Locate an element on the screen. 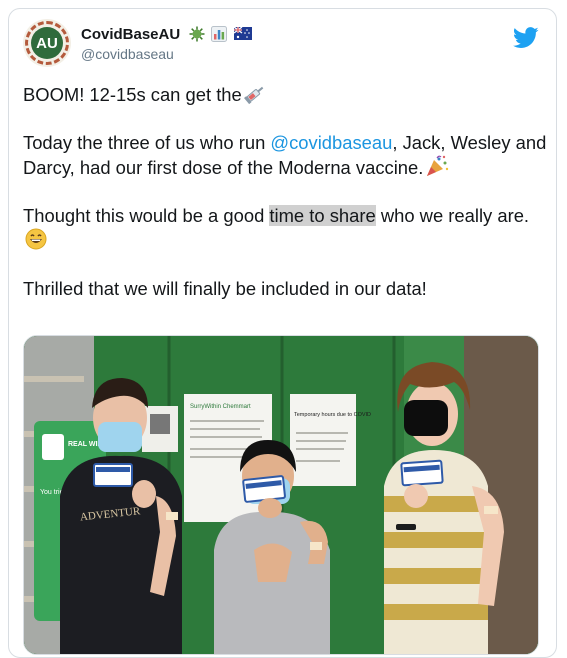 This screenshot has width=567, height=658. sign-right-title: Temporary hours due to COVID is located at coordinates (332, 415).